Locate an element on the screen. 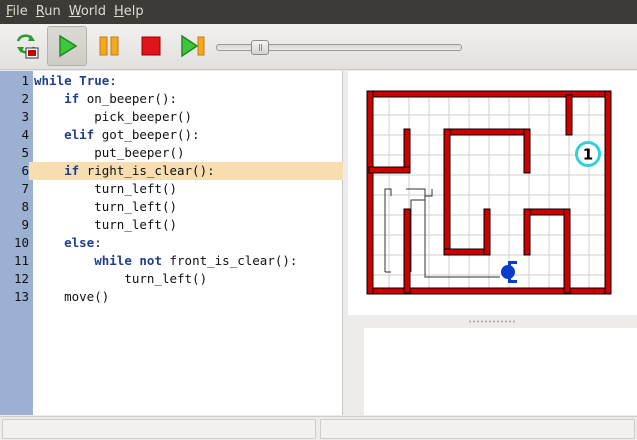  code-line: 6 if right_is_clear(): is located at coordinates (171, 171).